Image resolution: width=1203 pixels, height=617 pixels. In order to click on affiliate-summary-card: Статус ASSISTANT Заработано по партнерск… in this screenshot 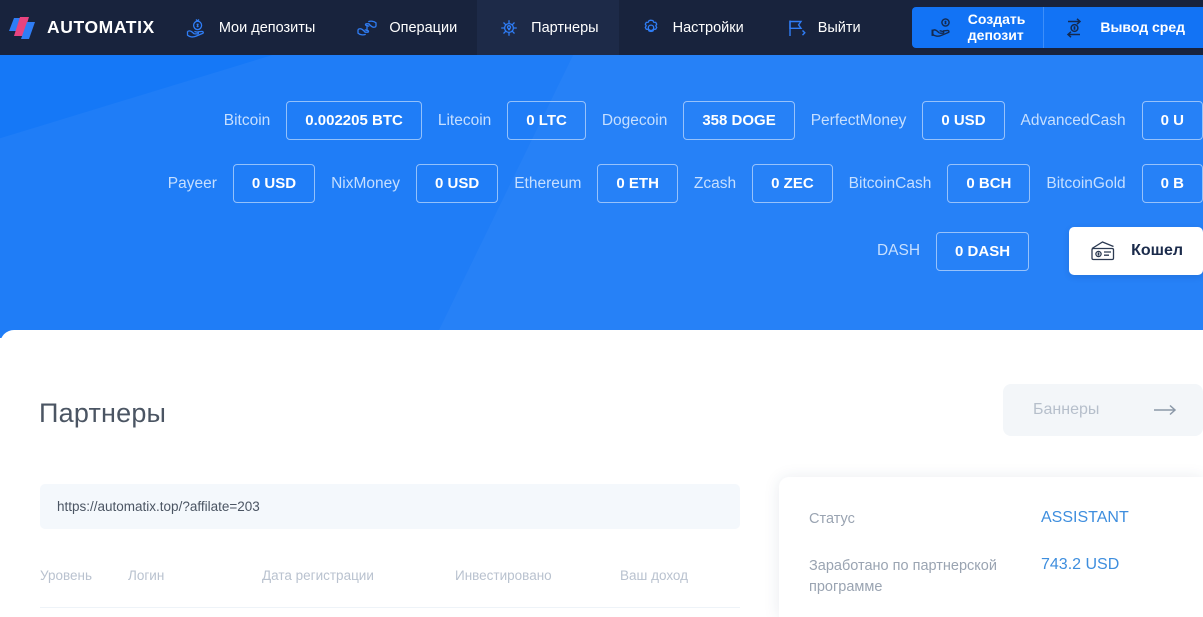, I will do `click(991, 547)`.